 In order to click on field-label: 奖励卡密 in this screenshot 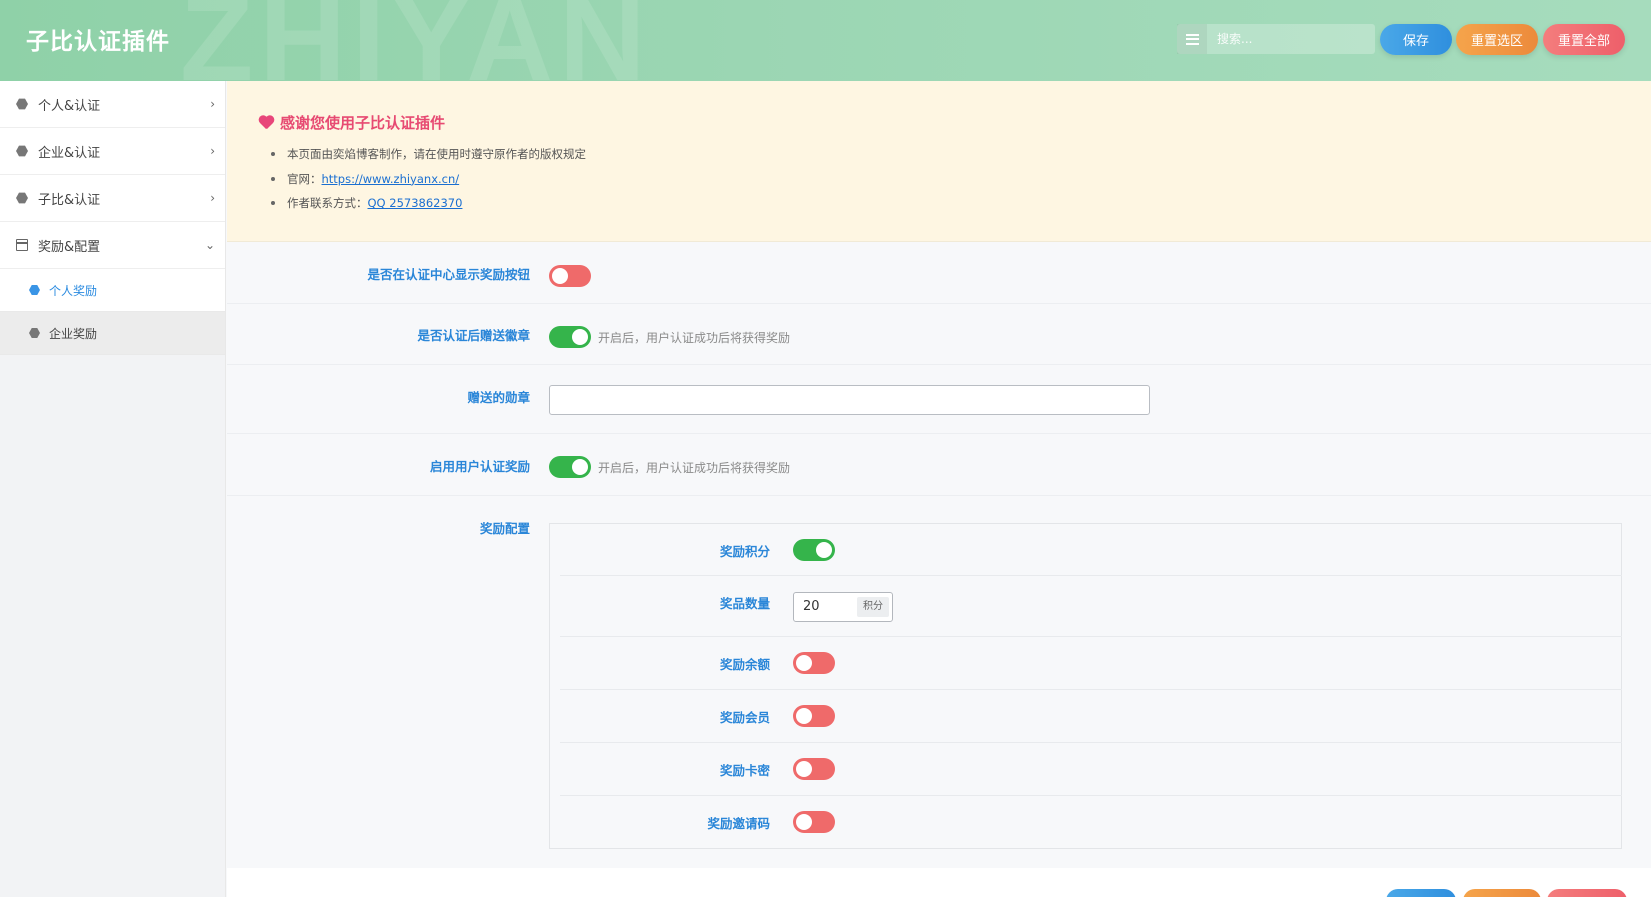, I will do `click(744, 770)`.